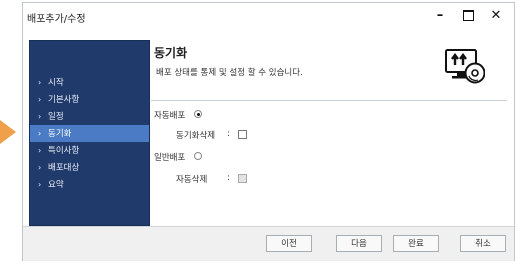  What do you see at coordinates (89, 184) in the screenshot?
I see `sidebar-item-summary: › 요약` at bounding box center [89, 184].